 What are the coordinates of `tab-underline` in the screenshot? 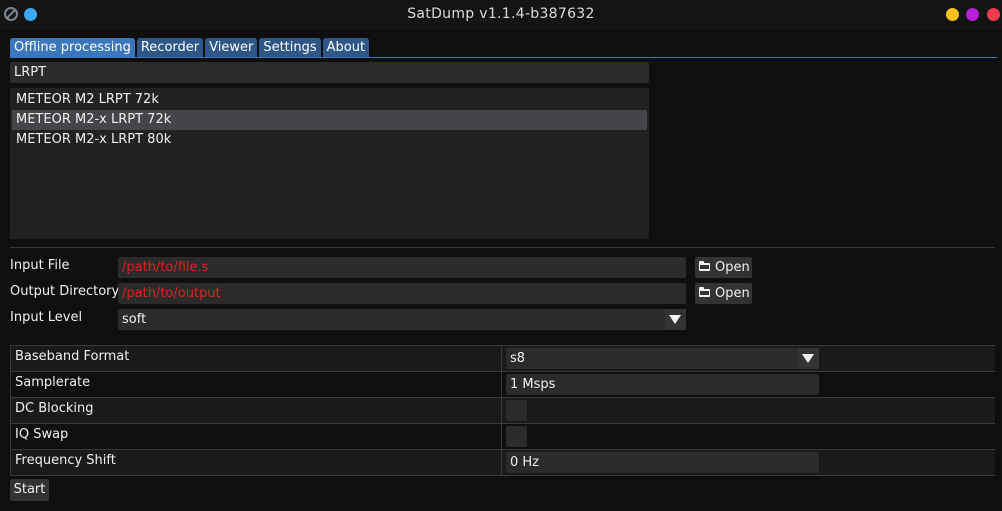 It's located at (503, 57).